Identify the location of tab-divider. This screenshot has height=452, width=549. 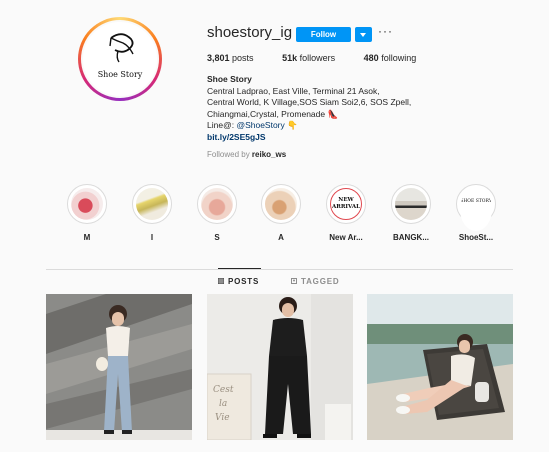
(279, 269).